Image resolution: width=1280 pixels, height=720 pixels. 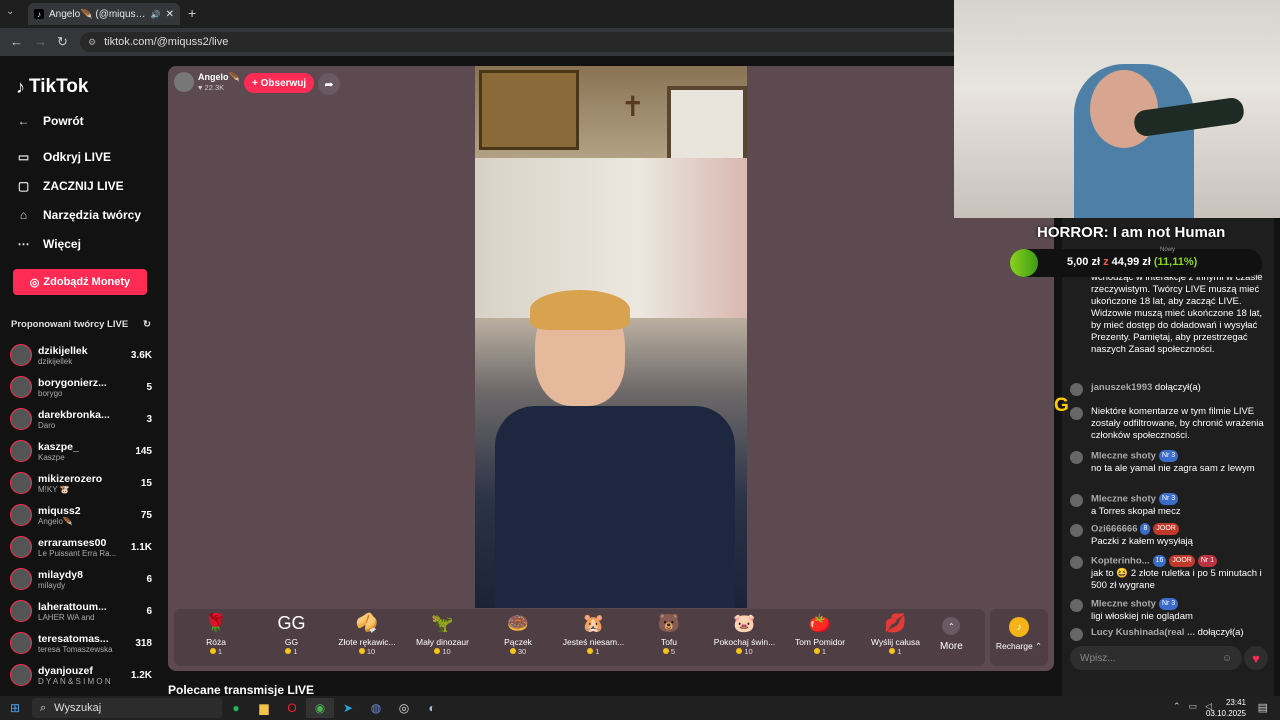 What do you see at coordinates (1156, 658) in the screenshot?
I see `chat-input: Wpisz... ☺` at bounding box center [1156, 658].